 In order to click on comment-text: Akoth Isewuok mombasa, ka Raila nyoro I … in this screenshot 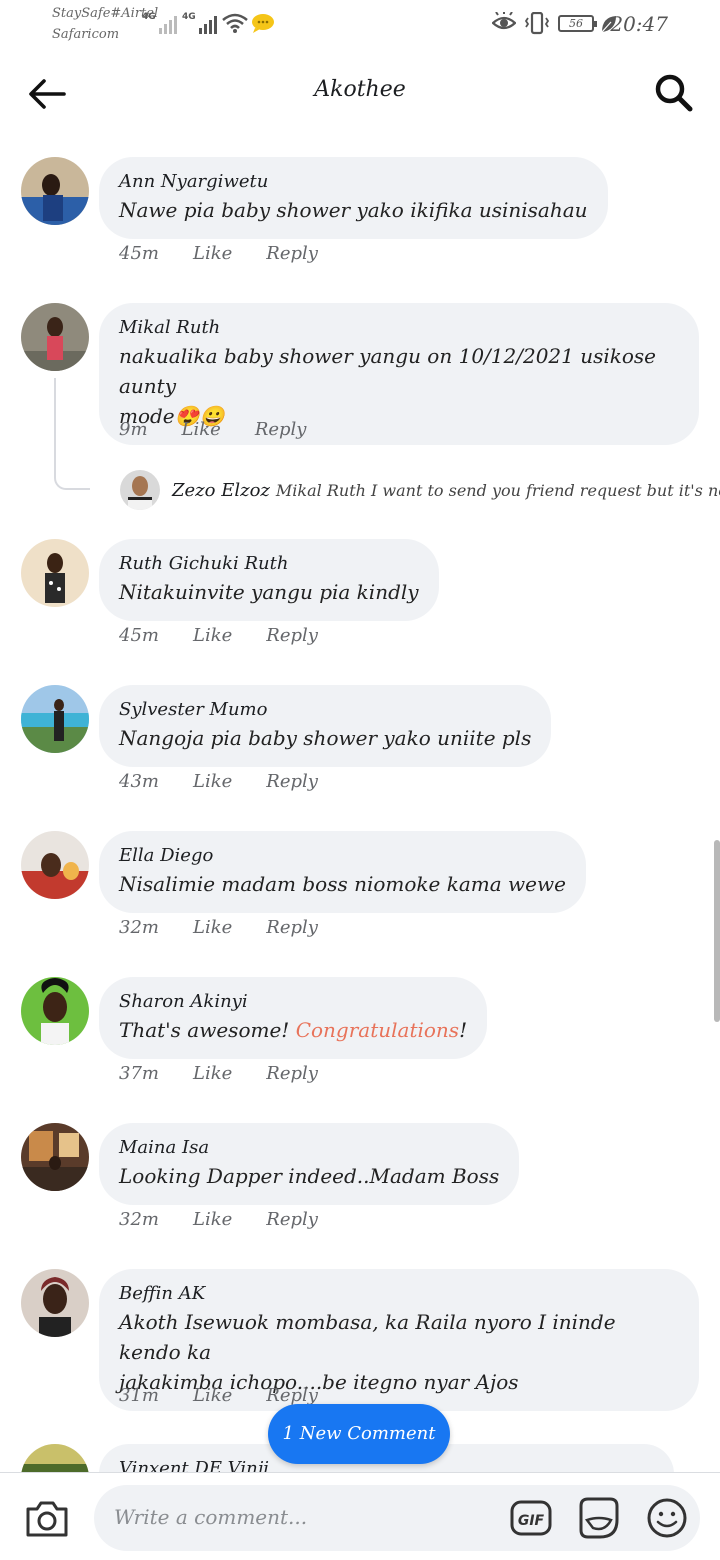, I will do `click(367, 1337)`.